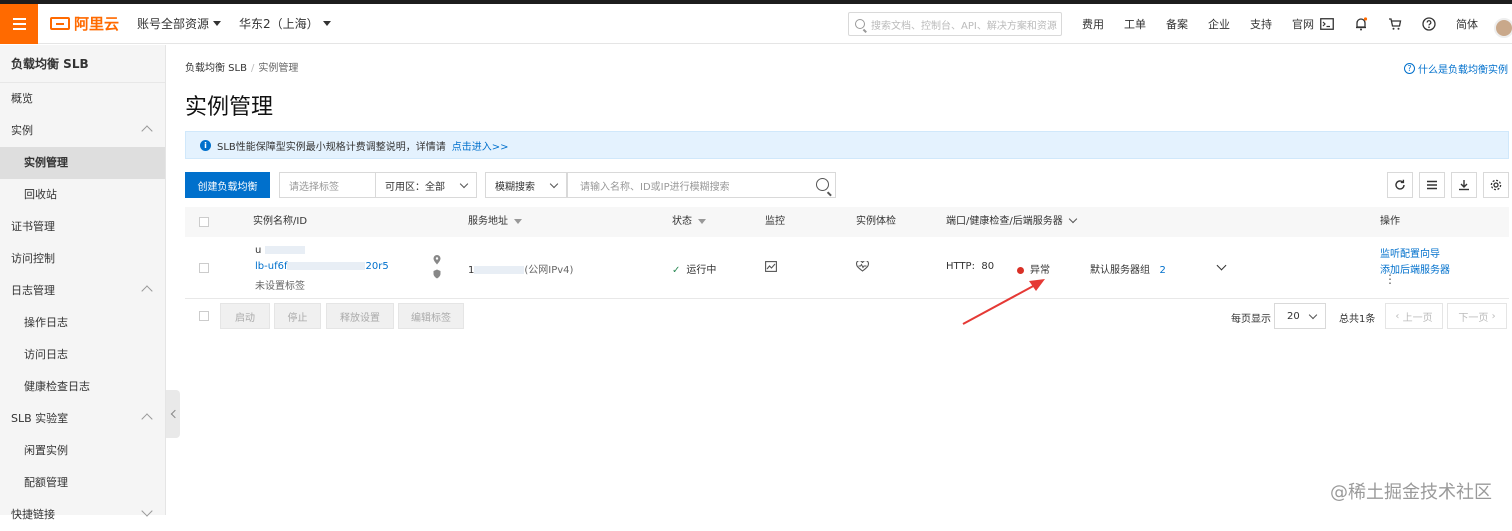 This screenshot has width=1512, height=531. Describe the element at coordinates (1456, 68) in the screenshot. I see `help-link: ? 什么是负载均衡实例` at that location.